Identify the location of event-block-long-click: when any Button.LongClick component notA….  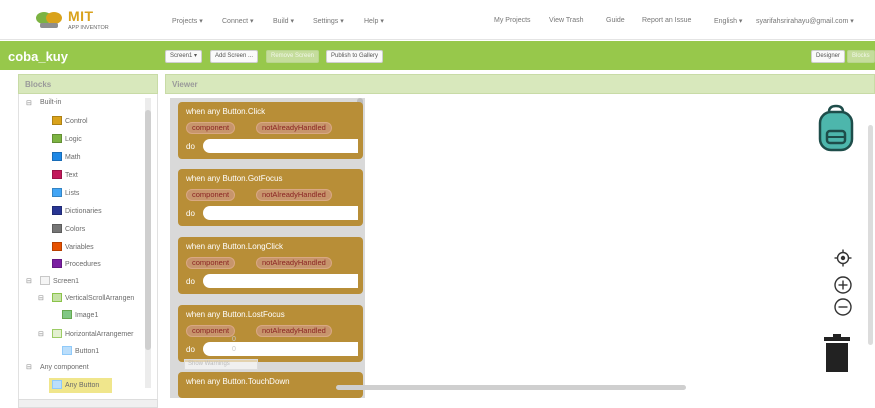
(270, 265).